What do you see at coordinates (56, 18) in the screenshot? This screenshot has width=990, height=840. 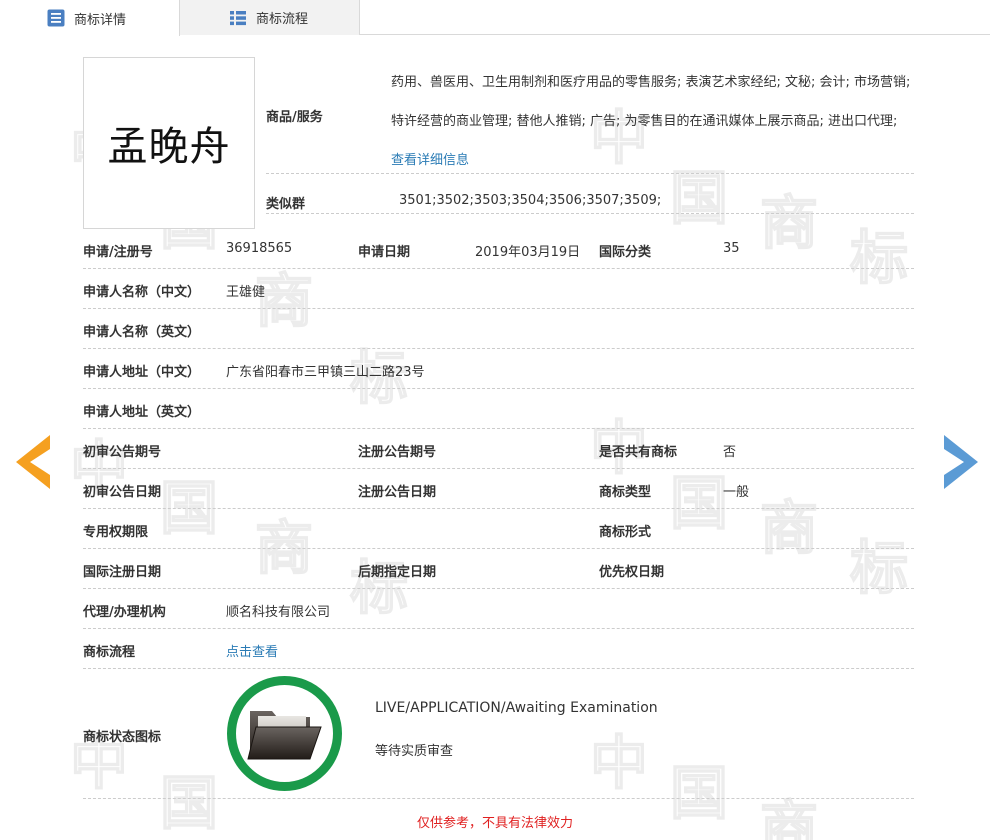 I see `list-doc-icon` at bounding box center [56, 18].